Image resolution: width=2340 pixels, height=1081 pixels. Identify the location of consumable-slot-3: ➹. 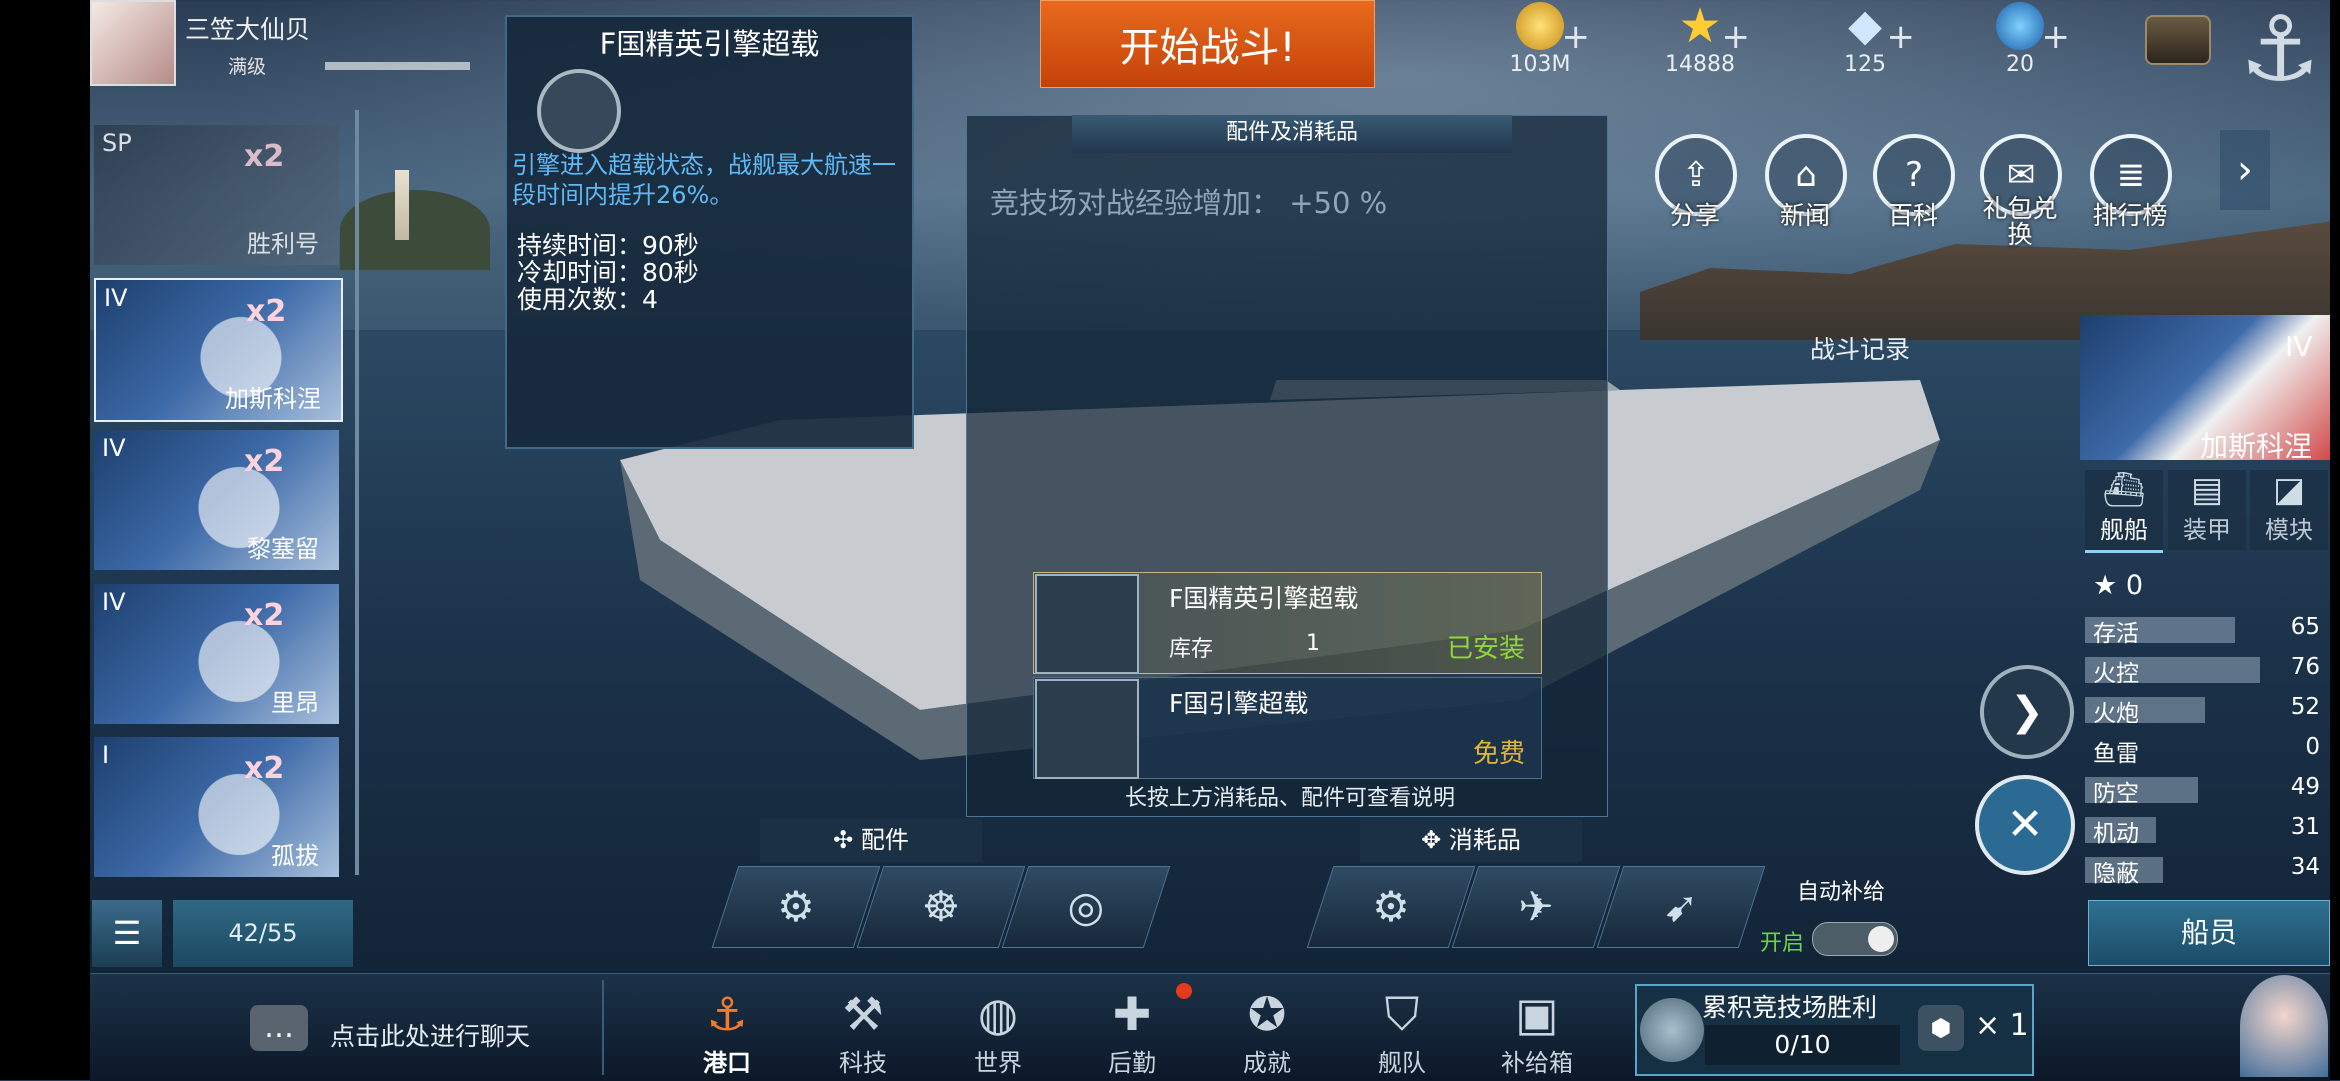
(1681, 907).